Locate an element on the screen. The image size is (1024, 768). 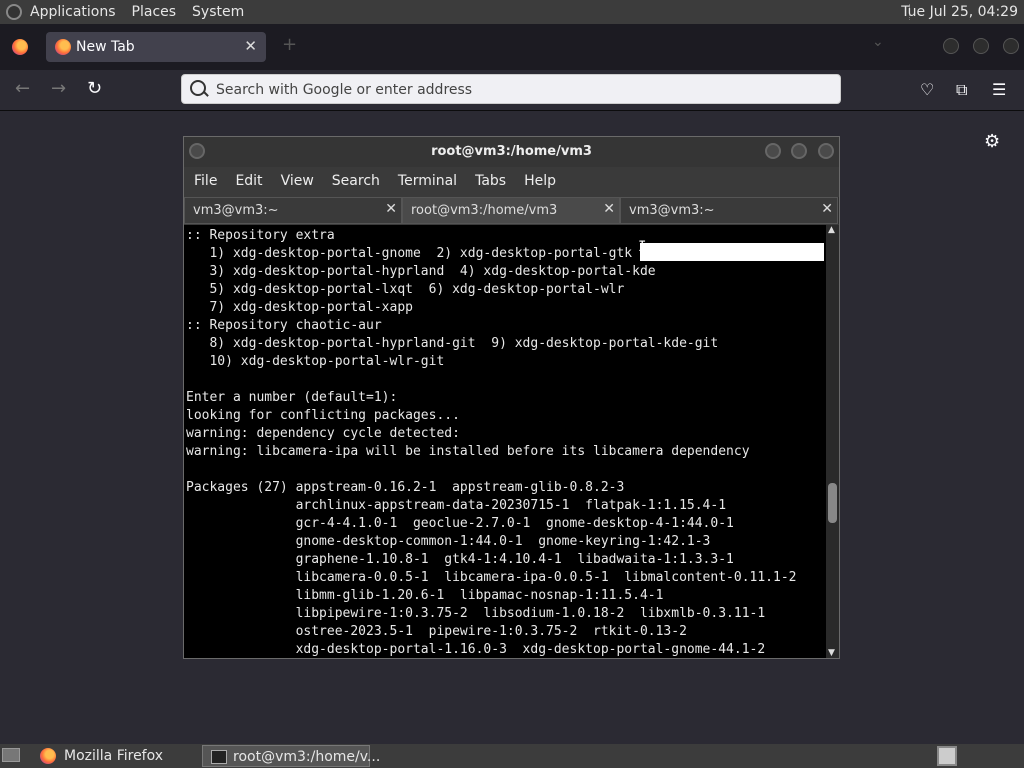
terminal-close-icon is located at coordinates (826, 151).